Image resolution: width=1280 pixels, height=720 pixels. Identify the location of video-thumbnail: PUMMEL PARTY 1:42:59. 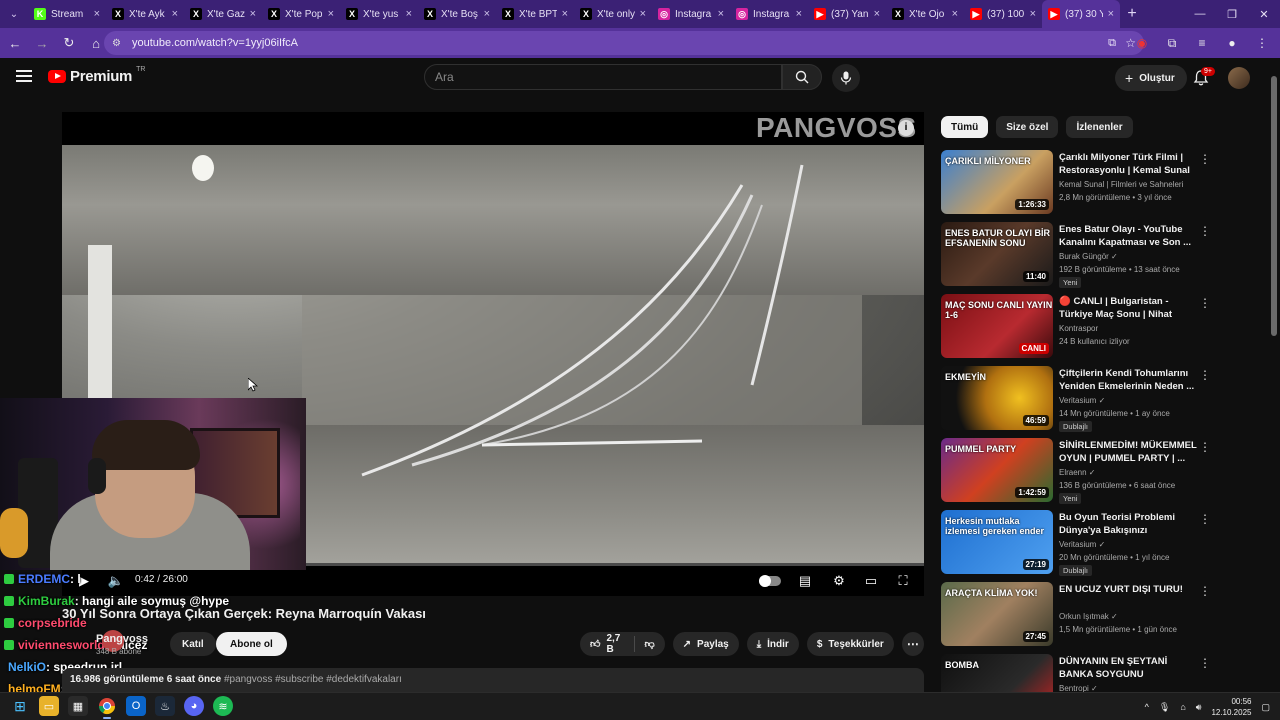
(997, 470).